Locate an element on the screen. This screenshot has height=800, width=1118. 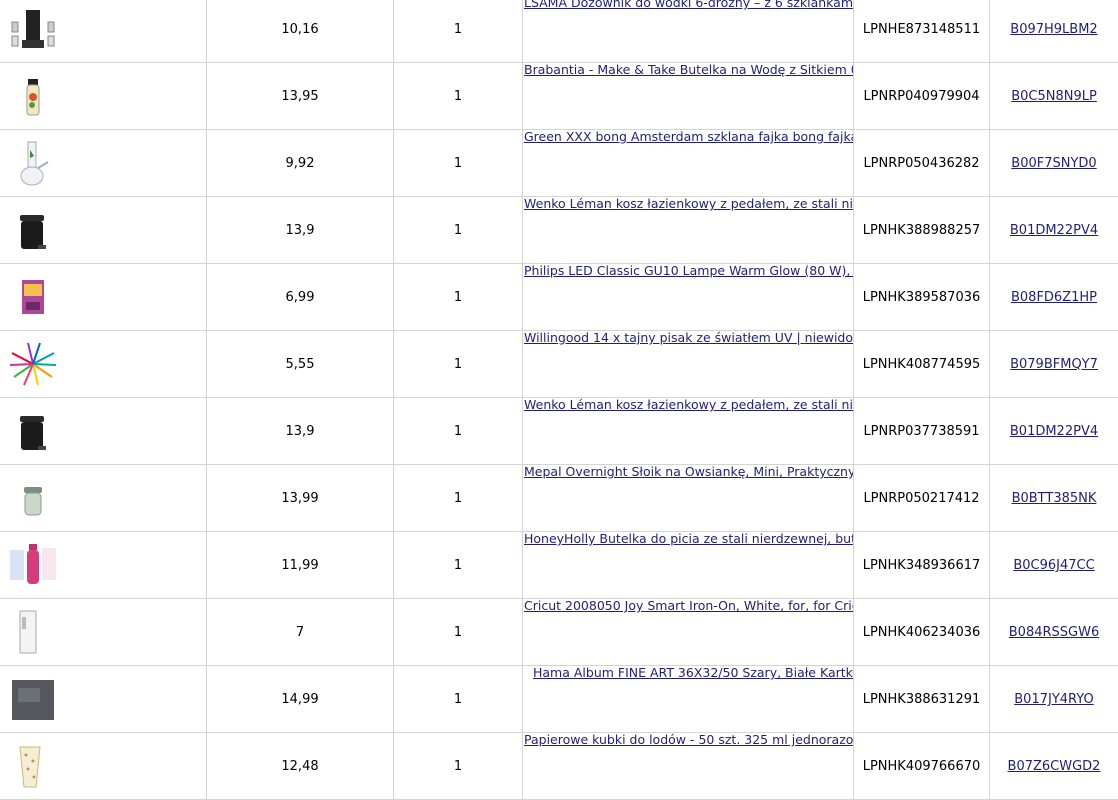
asin-link: B0C96J47CC is located at coordinates (1053, 565).